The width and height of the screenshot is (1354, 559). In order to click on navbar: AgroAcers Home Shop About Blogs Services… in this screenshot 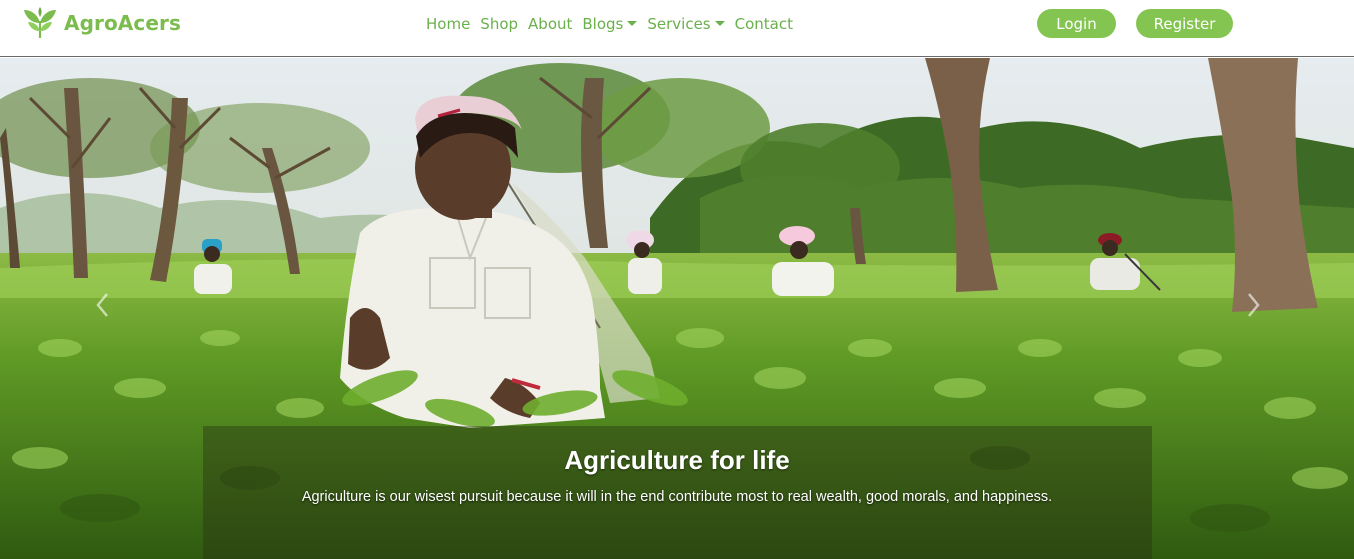, I will do `click(677, 28)`.